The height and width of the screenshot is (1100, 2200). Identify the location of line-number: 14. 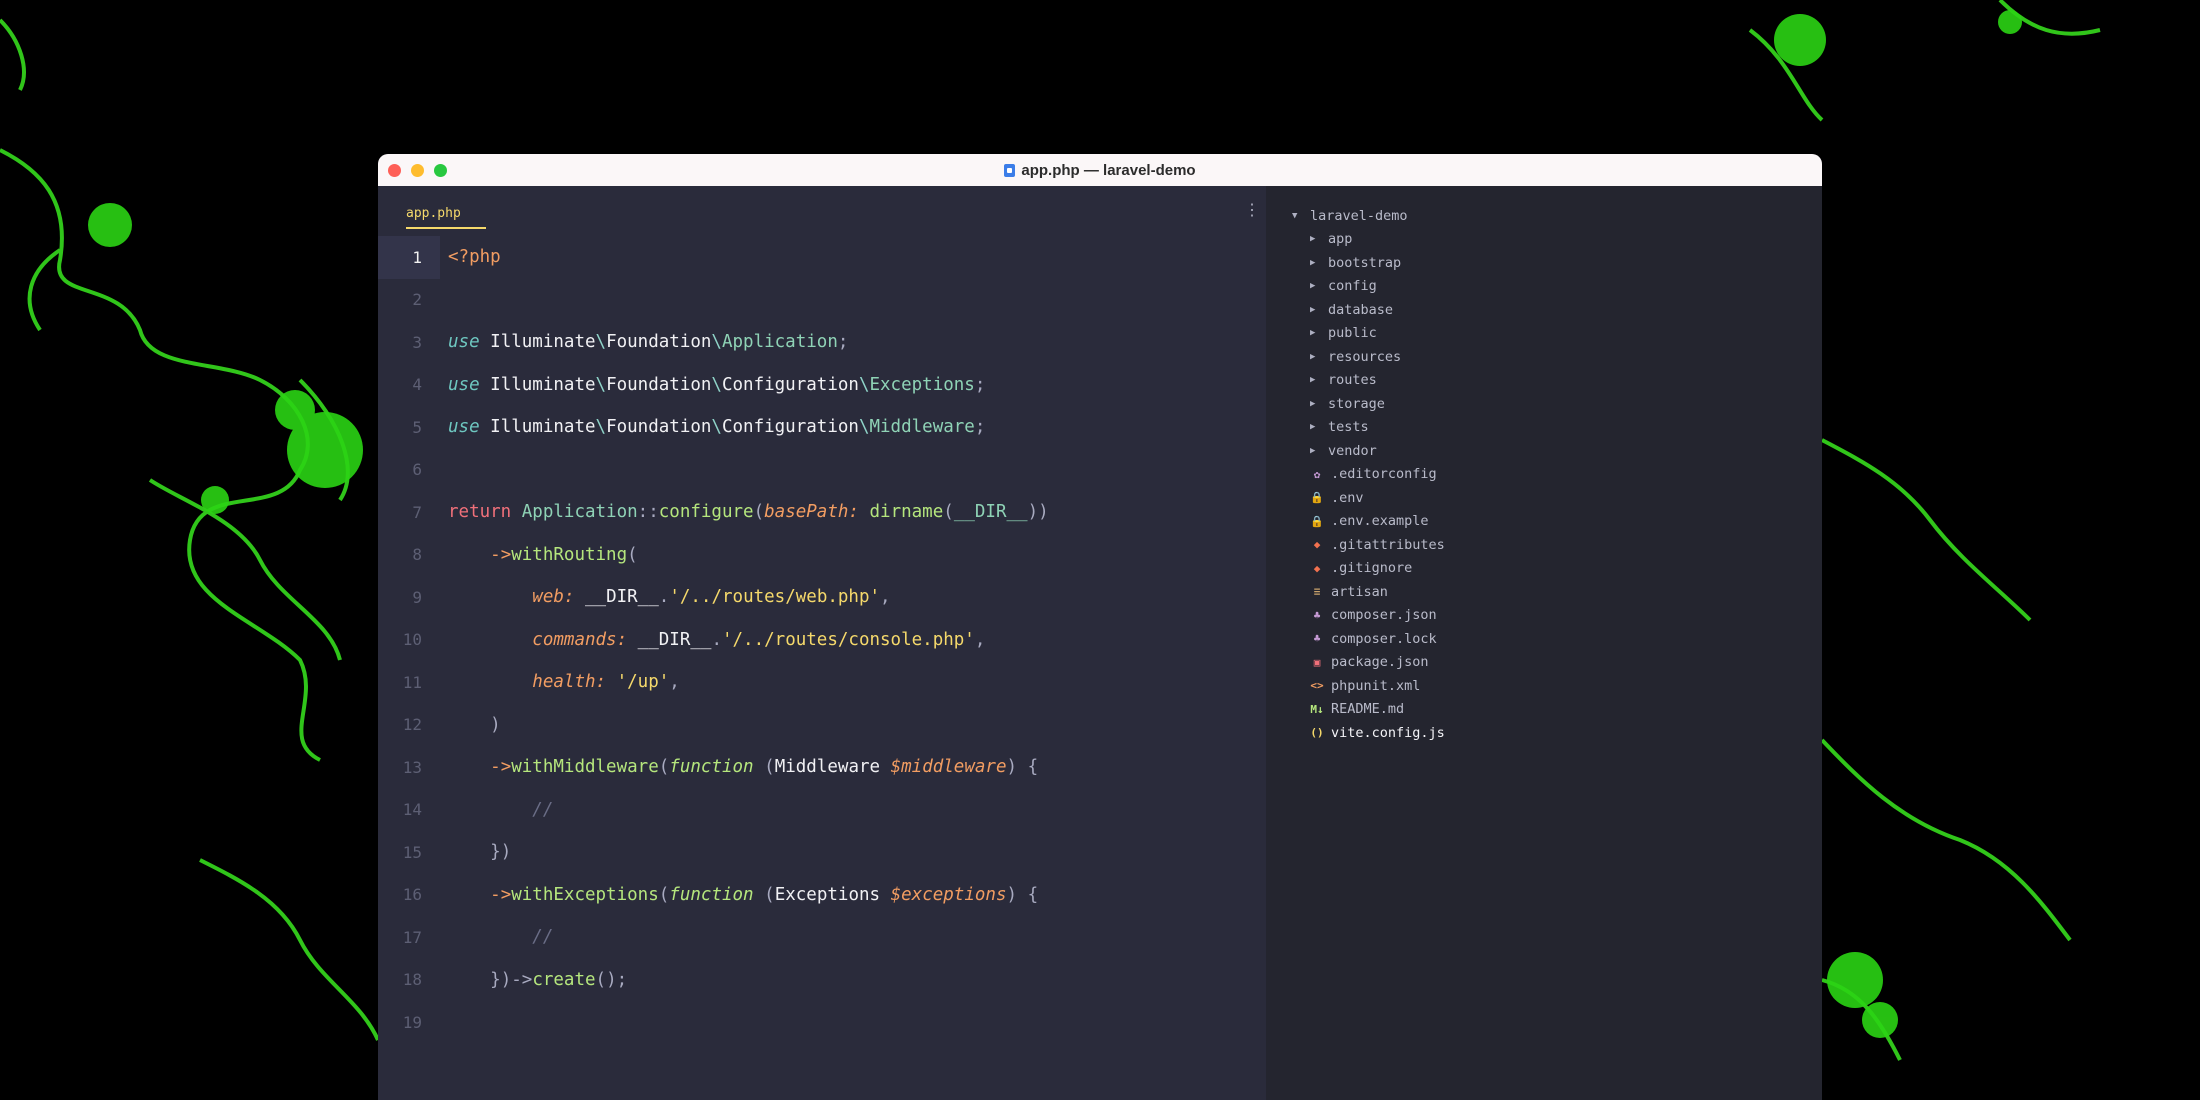
(412, 810).